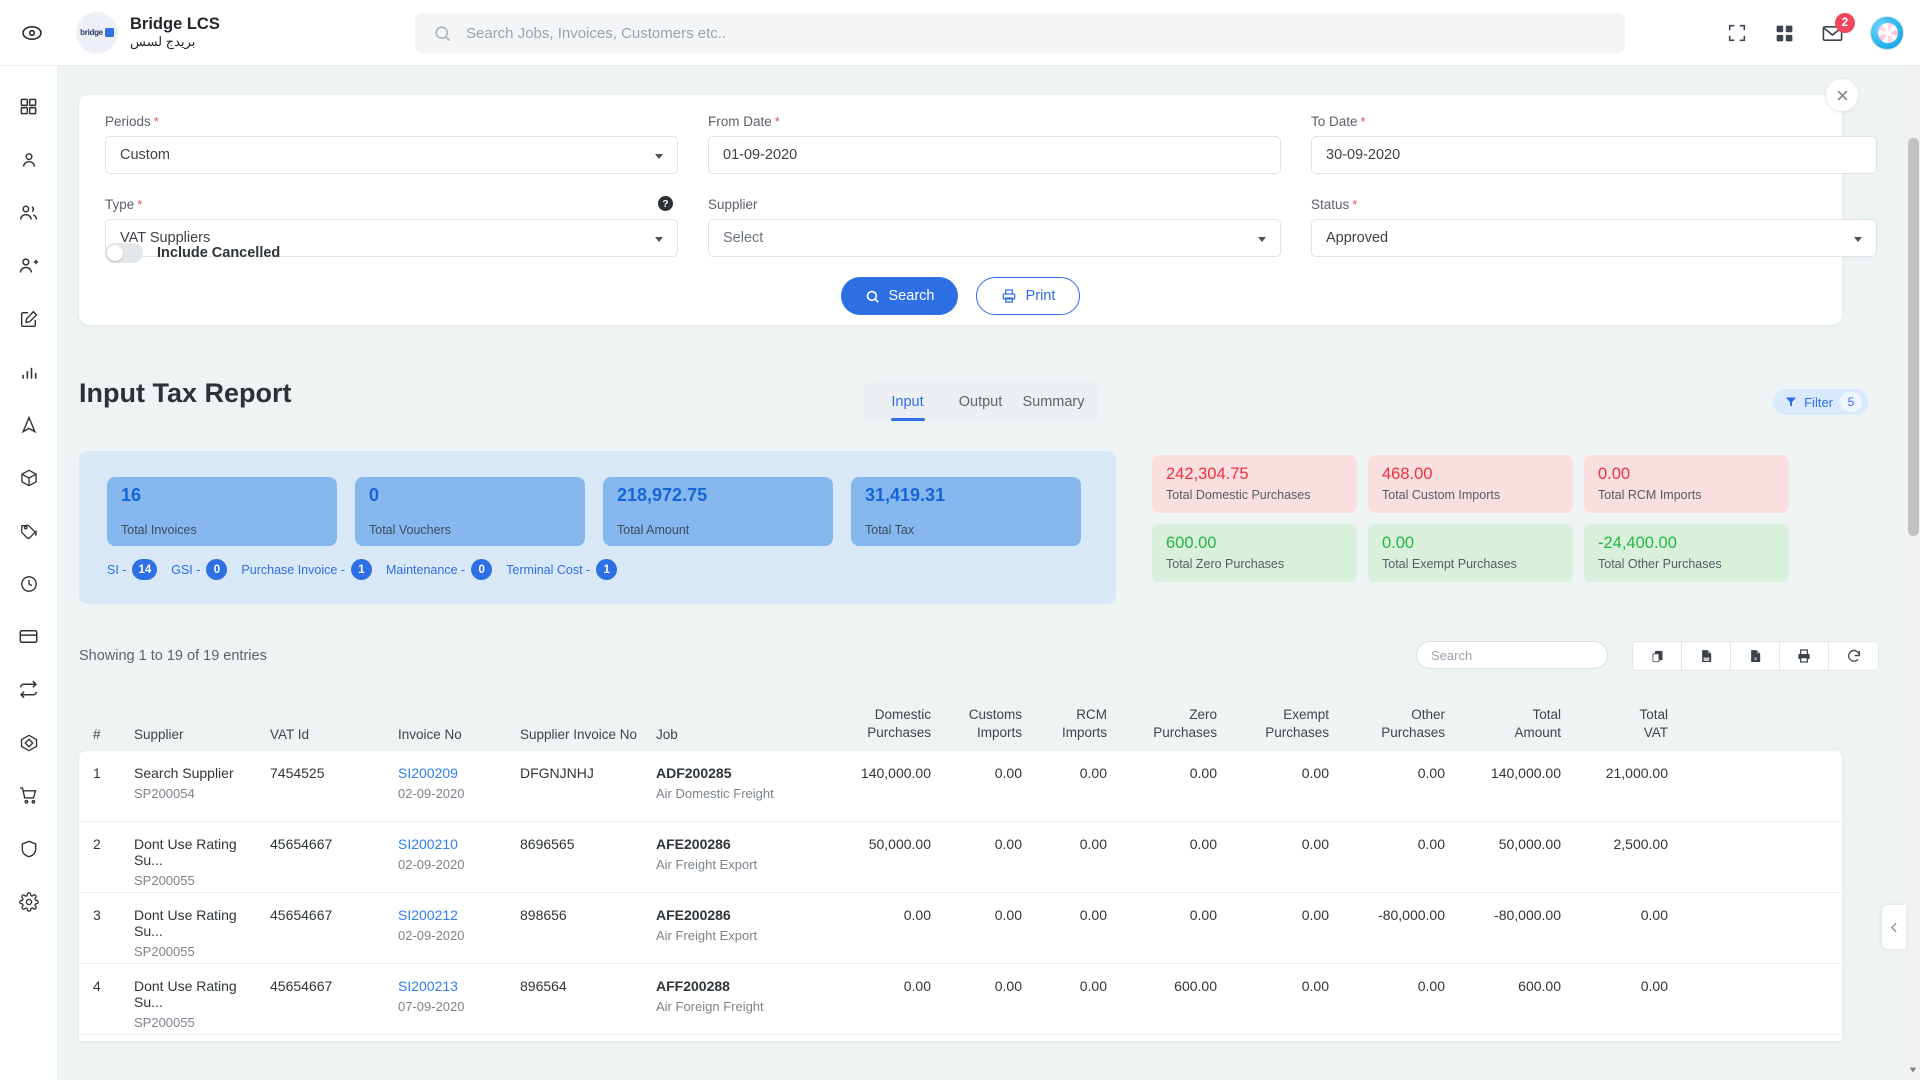 This screenshot has height=1080, width=1920. I want to click on gear-icon, so click(28, 901).